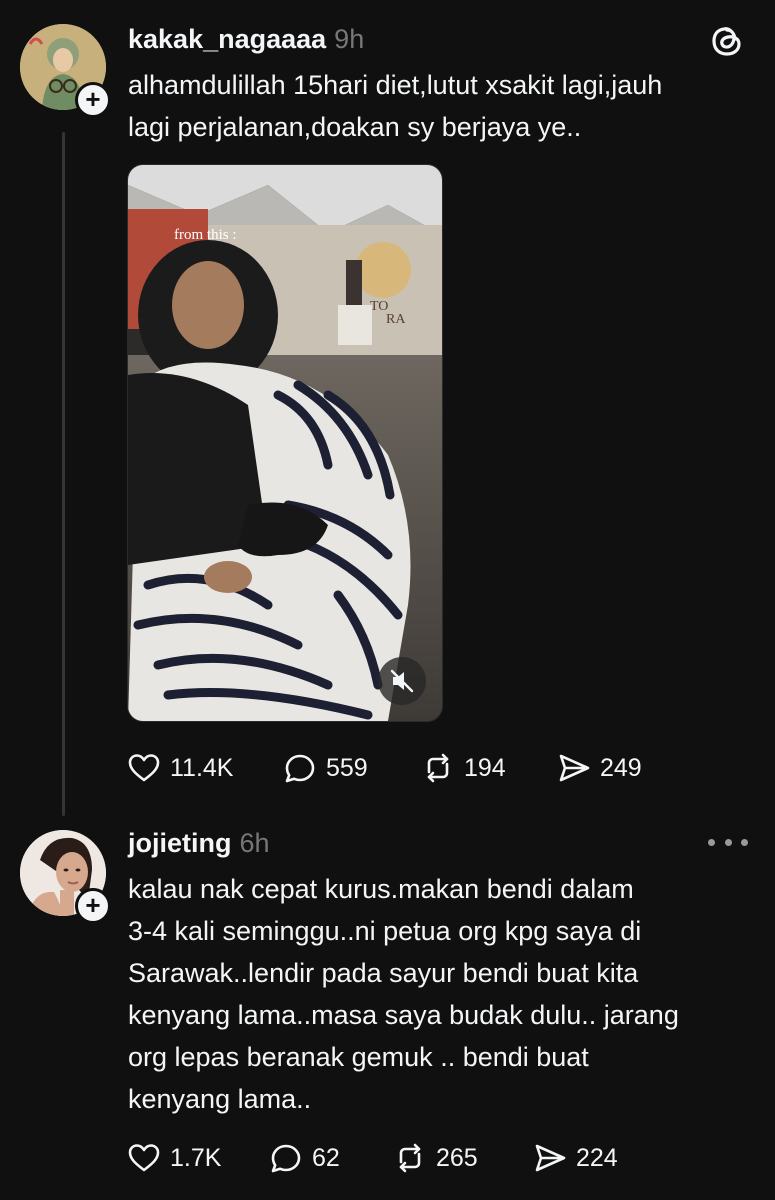  Describe the element at coordinates (227, 39) in the screenshot. I see `username: kakak_nagaaaa` at that location.